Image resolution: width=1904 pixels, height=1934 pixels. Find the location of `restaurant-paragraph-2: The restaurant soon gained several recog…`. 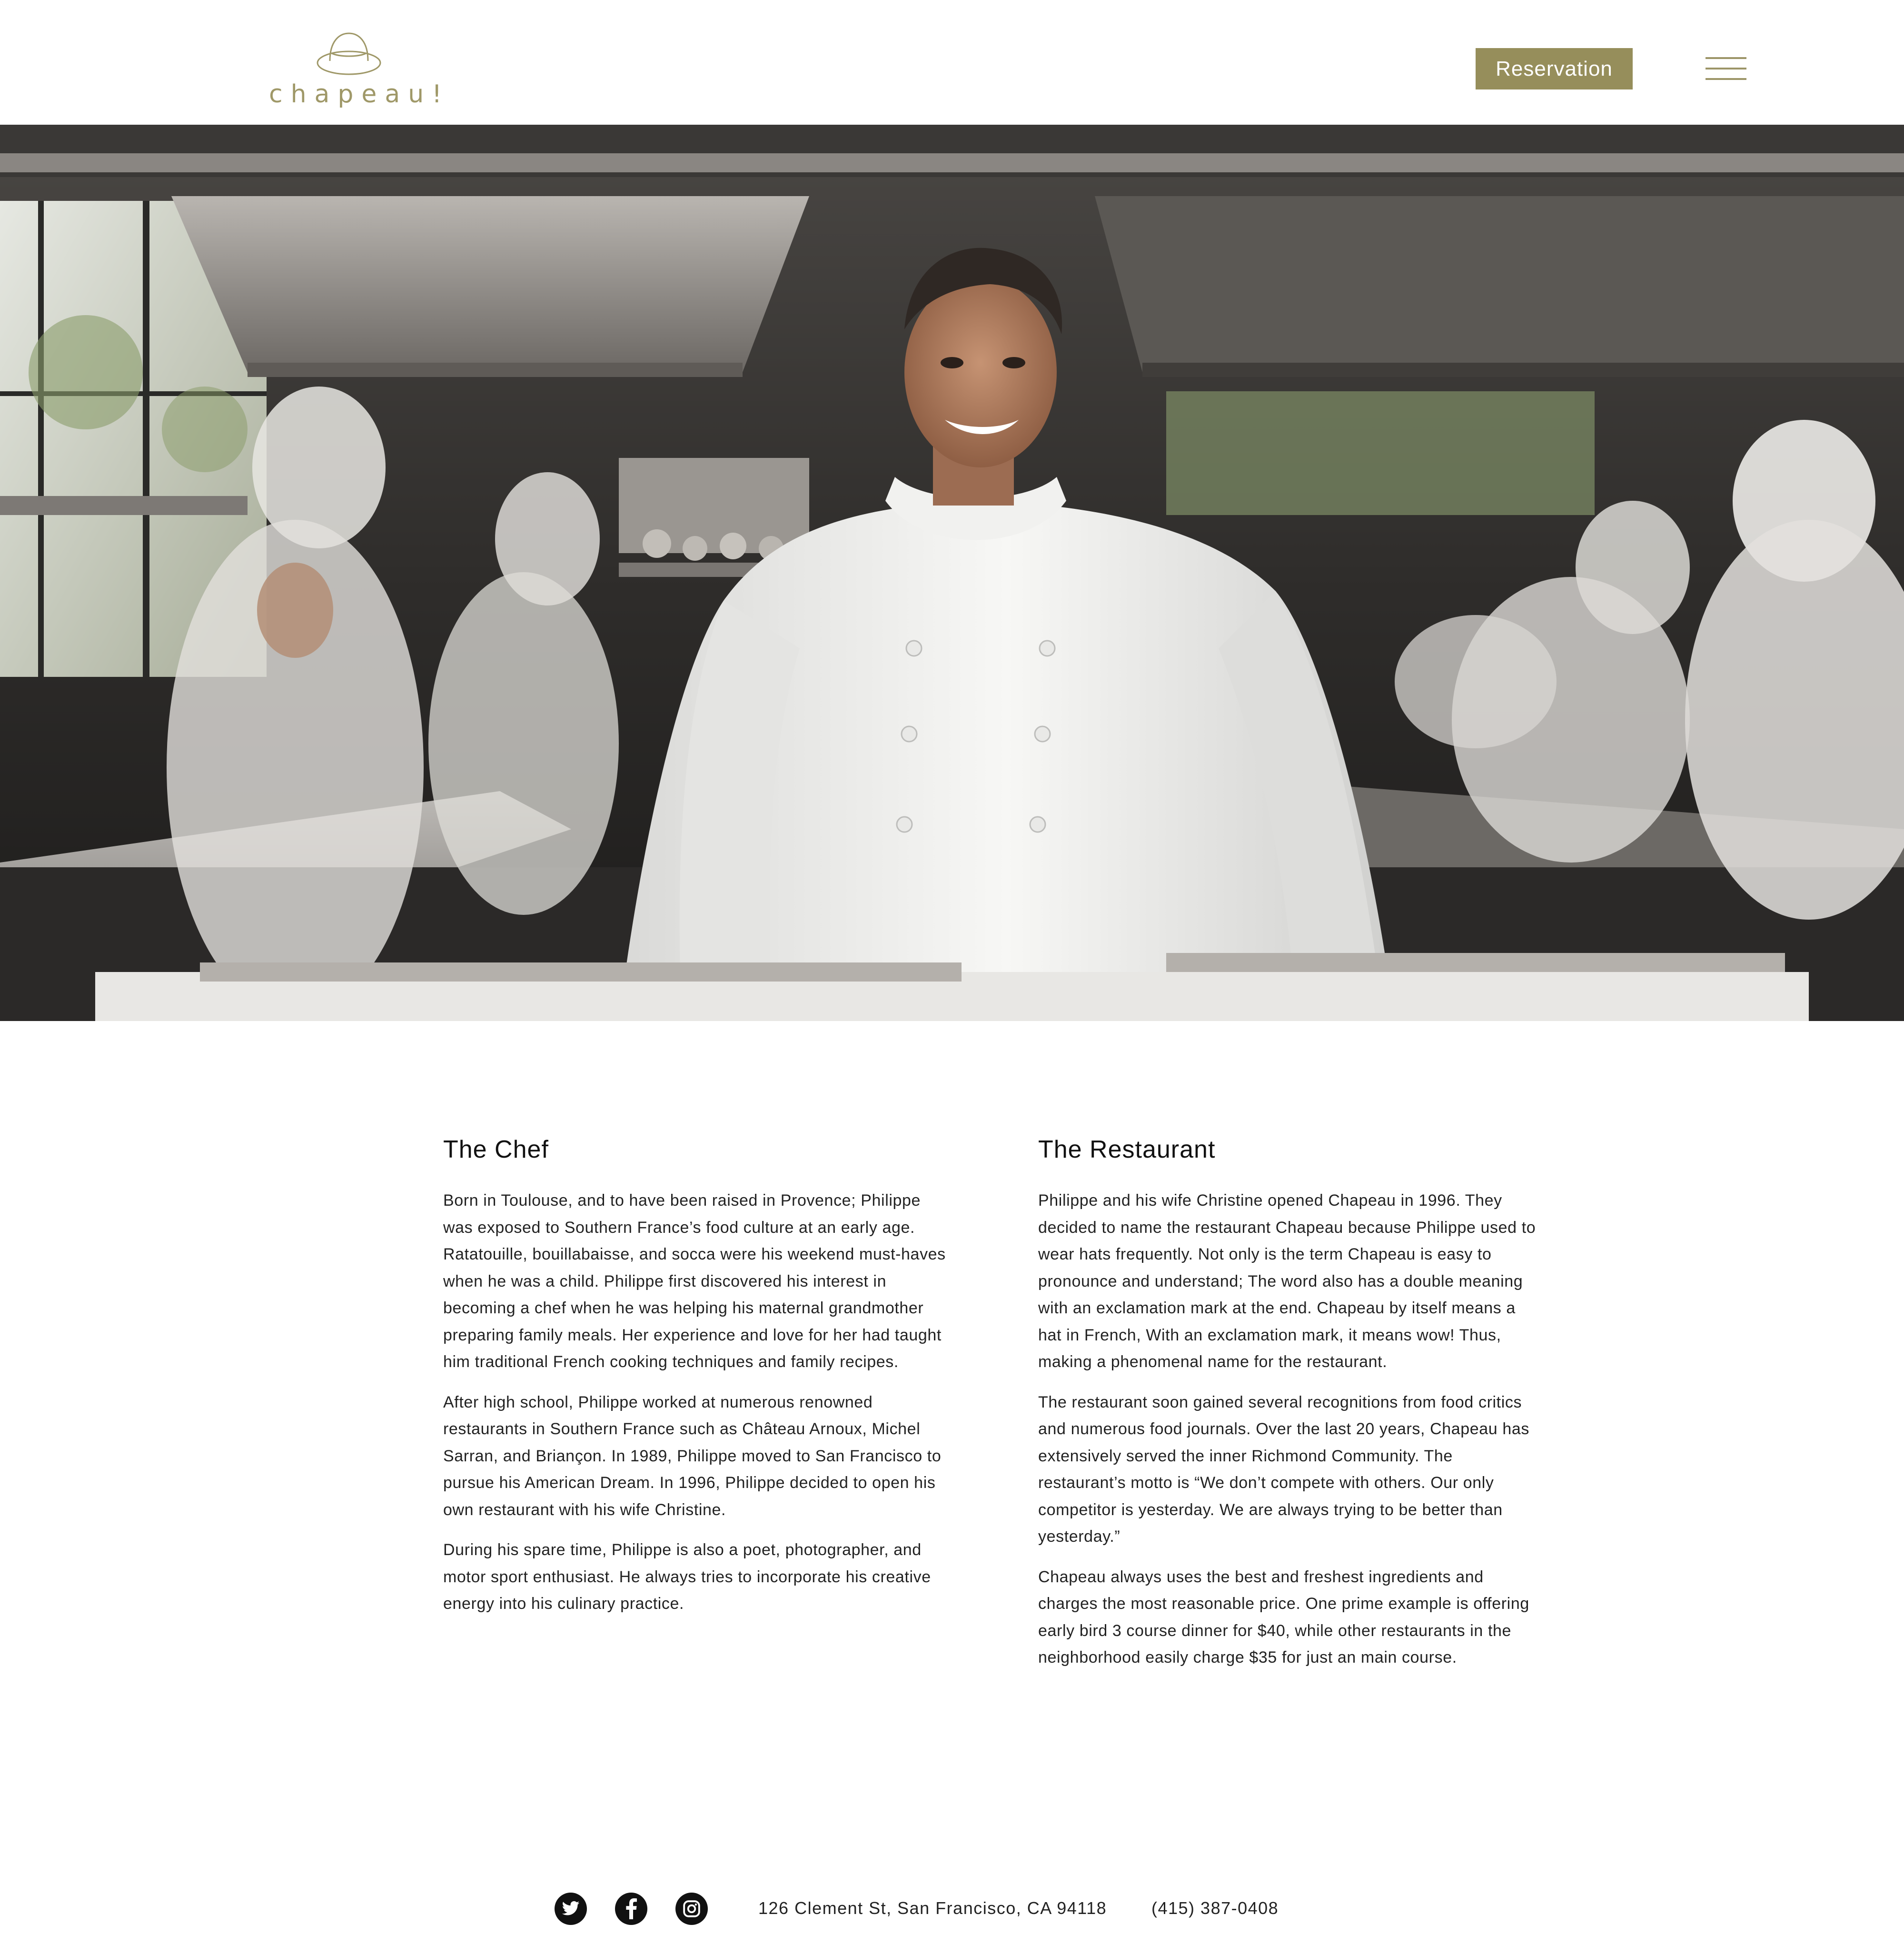

restaurant-paragraph-2: The restaurant soon gained several recog… is located at coordinates (1283, 1469).